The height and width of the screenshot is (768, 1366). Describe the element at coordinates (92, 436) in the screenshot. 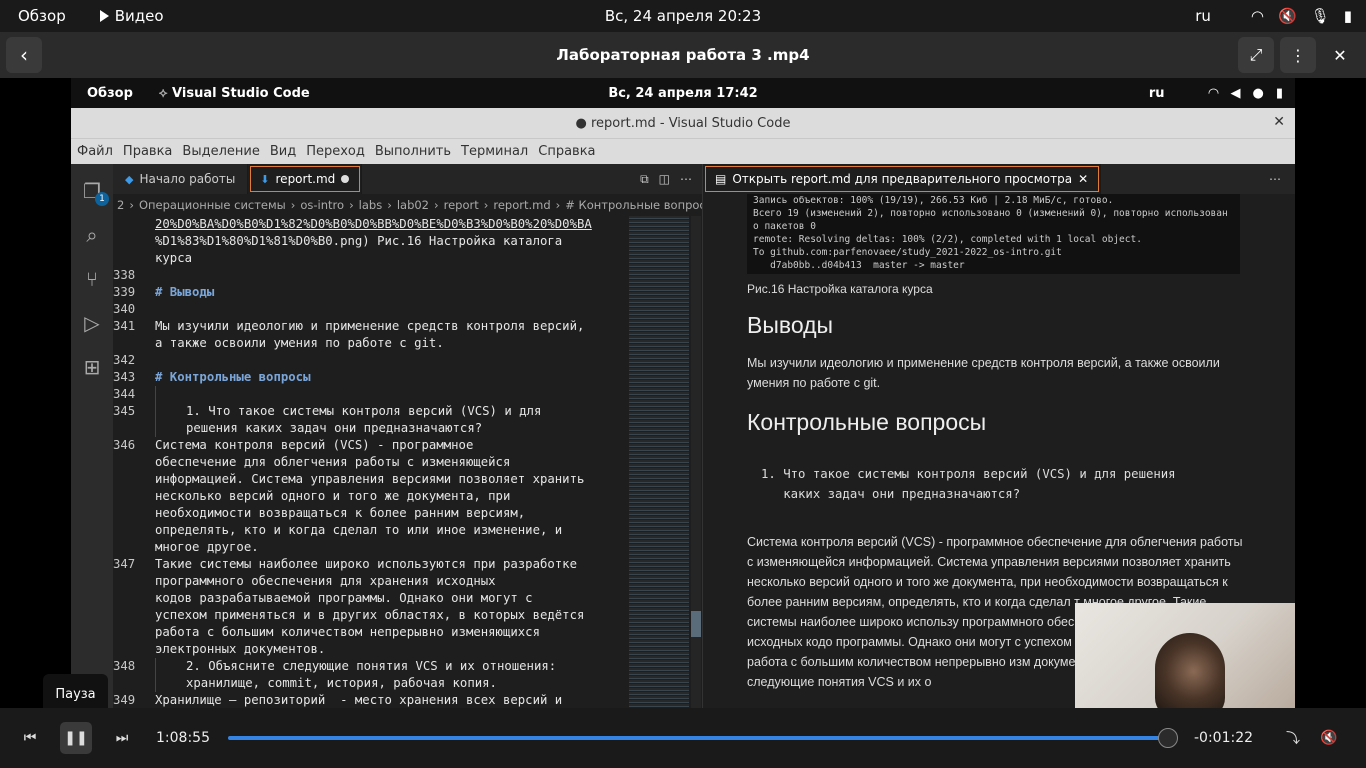

I see `activity-bar: ❐ 1 ⌕ ⑂ ▷ ⊞` at that location.